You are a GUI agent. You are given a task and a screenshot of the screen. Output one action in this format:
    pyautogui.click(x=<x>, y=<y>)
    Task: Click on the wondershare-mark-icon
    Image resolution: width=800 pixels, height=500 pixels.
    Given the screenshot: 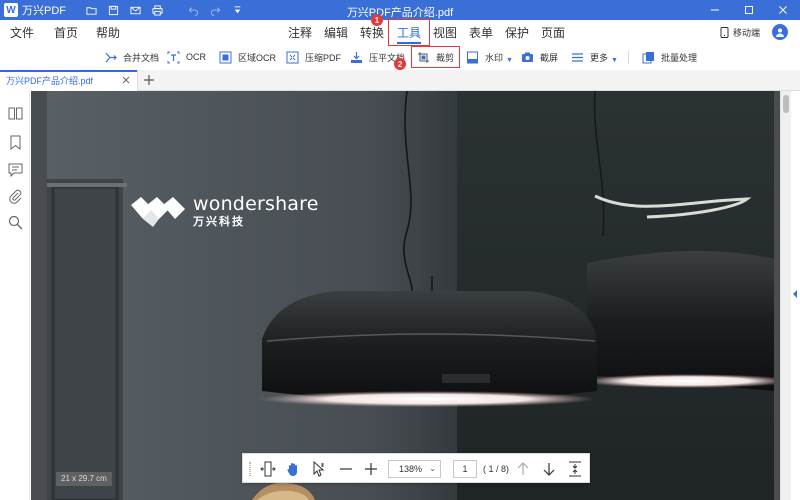 What is the action you would take?
    pyautogui.click(x=158, y=212)
    